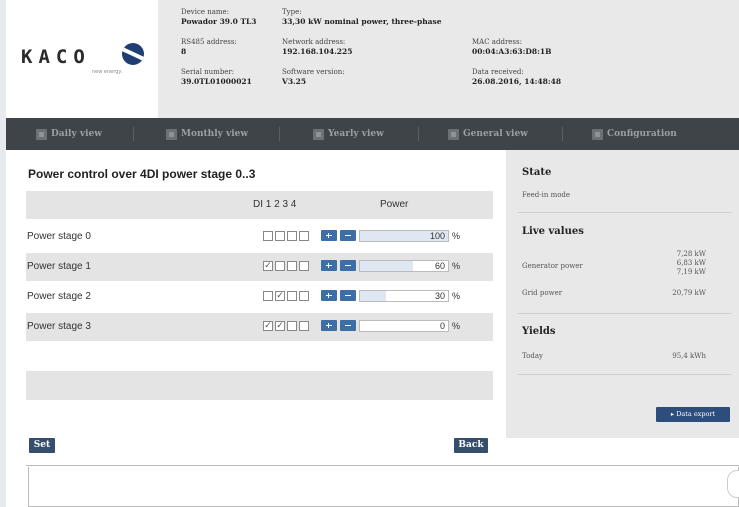 The image size is (739, 507). I want to click on live-values-title: Live values, so click(553, 231).